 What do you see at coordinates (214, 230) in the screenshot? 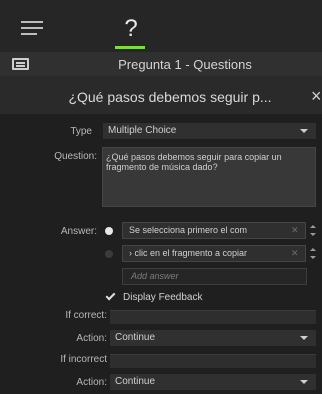
I see `answer-1-input: Se selecciona primero el com` at bounding box center [214, 230].